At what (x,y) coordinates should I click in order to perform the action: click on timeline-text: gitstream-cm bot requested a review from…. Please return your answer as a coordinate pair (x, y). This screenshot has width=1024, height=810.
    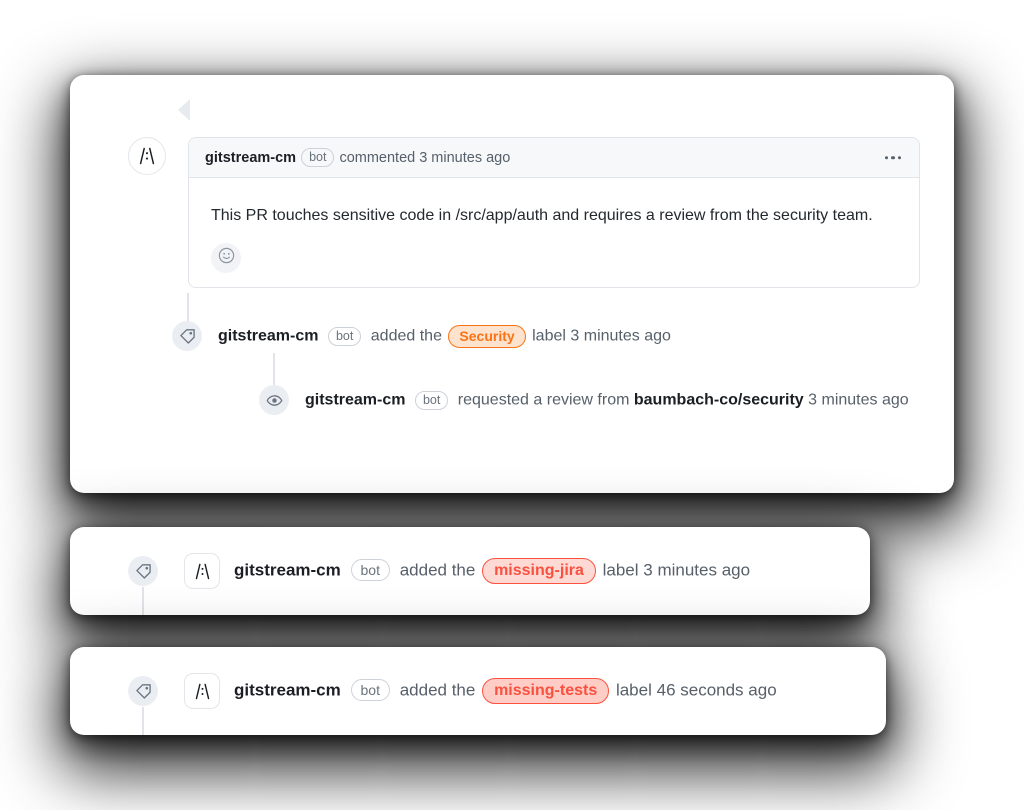
    Looking at the image, I should click on (607, 400).